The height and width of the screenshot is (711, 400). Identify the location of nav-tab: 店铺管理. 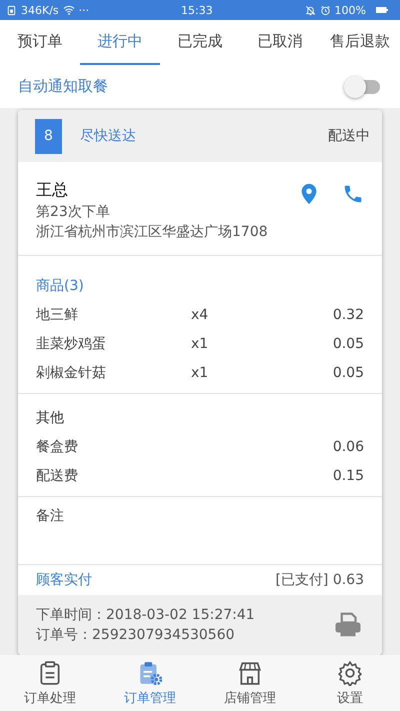
(250, 683).